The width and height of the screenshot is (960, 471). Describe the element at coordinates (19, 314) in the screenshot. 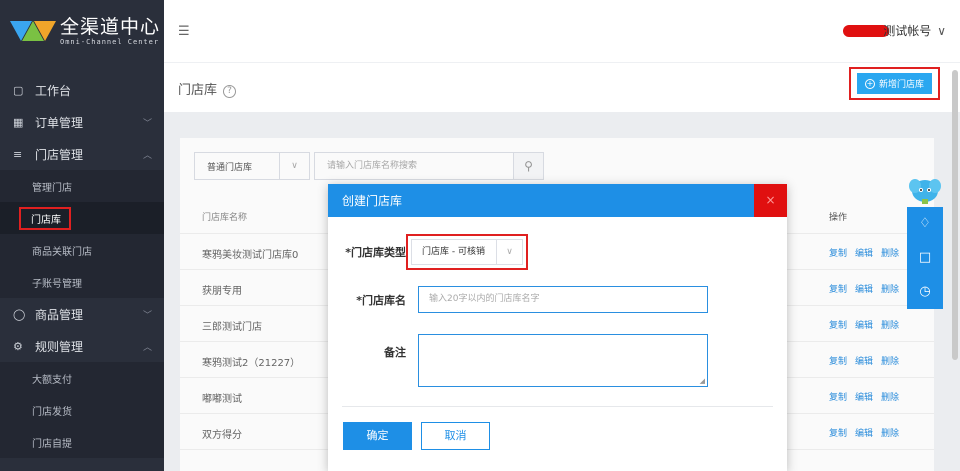

I see `bag-icon: ◯` at that location.